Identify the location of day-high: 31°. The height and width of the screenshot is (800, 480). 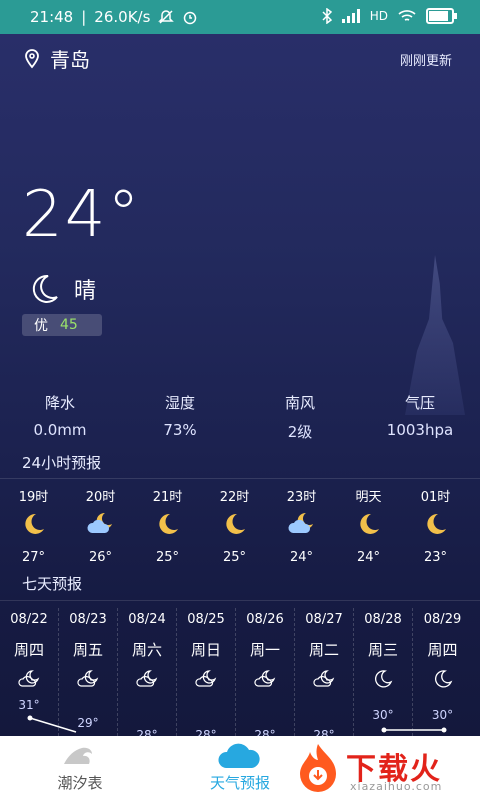
(29, 705).